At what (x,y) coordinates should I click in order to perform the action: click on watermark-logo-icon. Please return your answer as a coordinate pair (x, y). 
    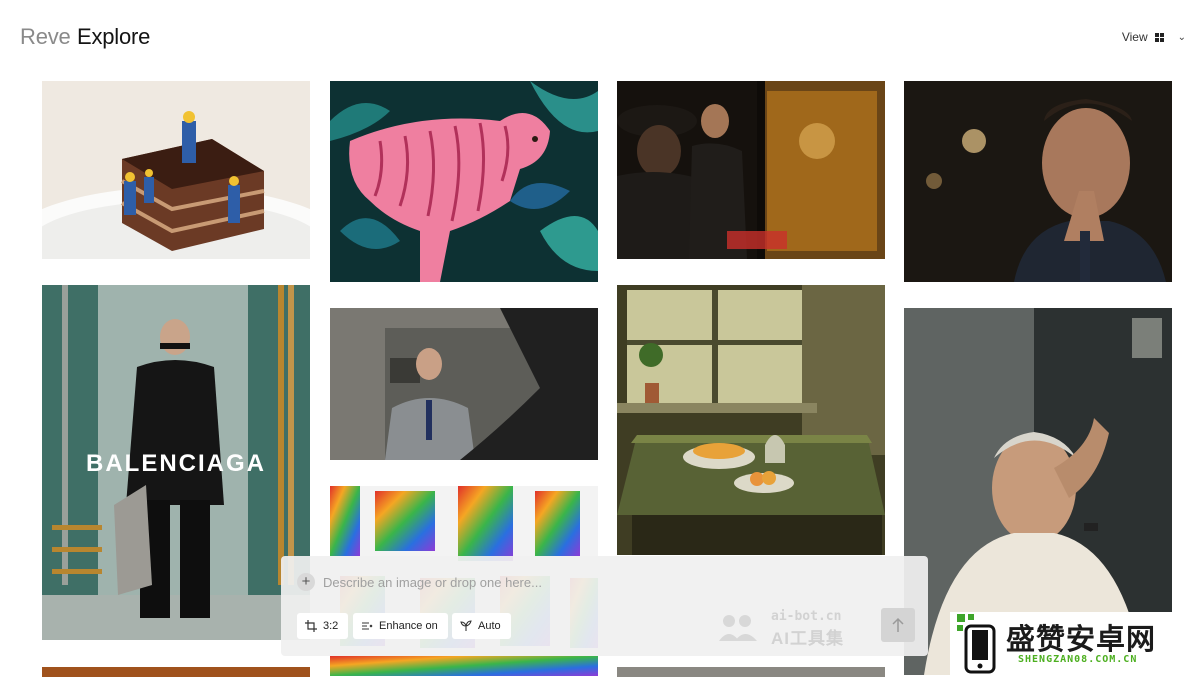
    Looking at the image, I should click on (738, 628).